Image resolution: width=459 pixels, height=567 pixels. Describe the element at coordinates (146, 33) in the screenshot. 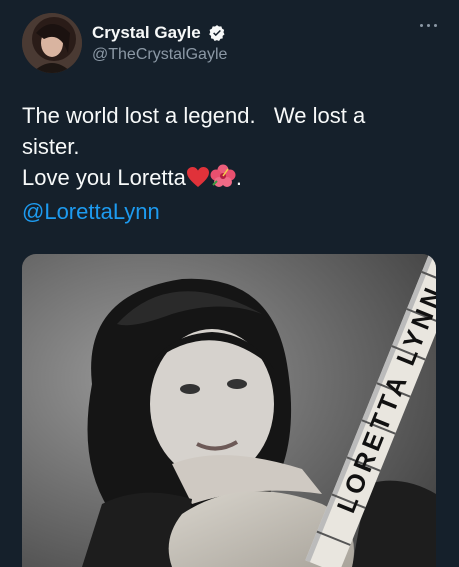

I see `display-name: Crystal Gayle` at that location.